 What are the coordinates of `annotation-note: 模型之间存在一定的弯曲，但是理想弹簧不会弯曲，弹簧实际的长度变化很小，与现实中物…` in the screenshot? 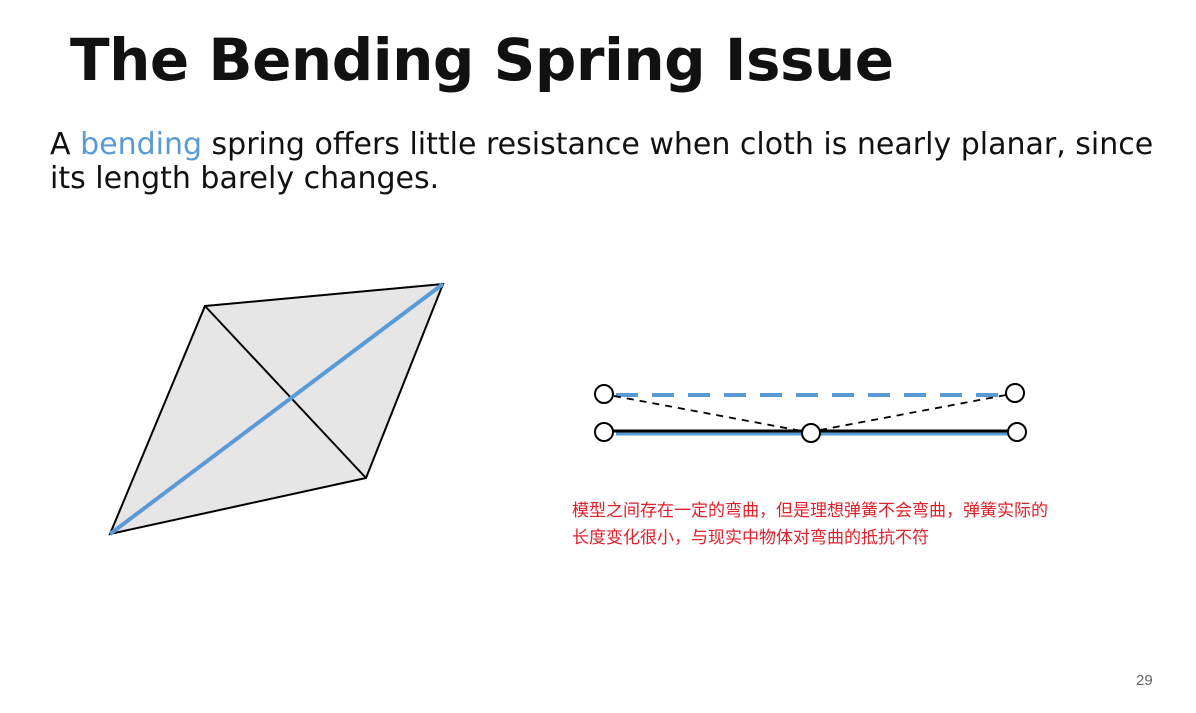 It's located at (810, 524).